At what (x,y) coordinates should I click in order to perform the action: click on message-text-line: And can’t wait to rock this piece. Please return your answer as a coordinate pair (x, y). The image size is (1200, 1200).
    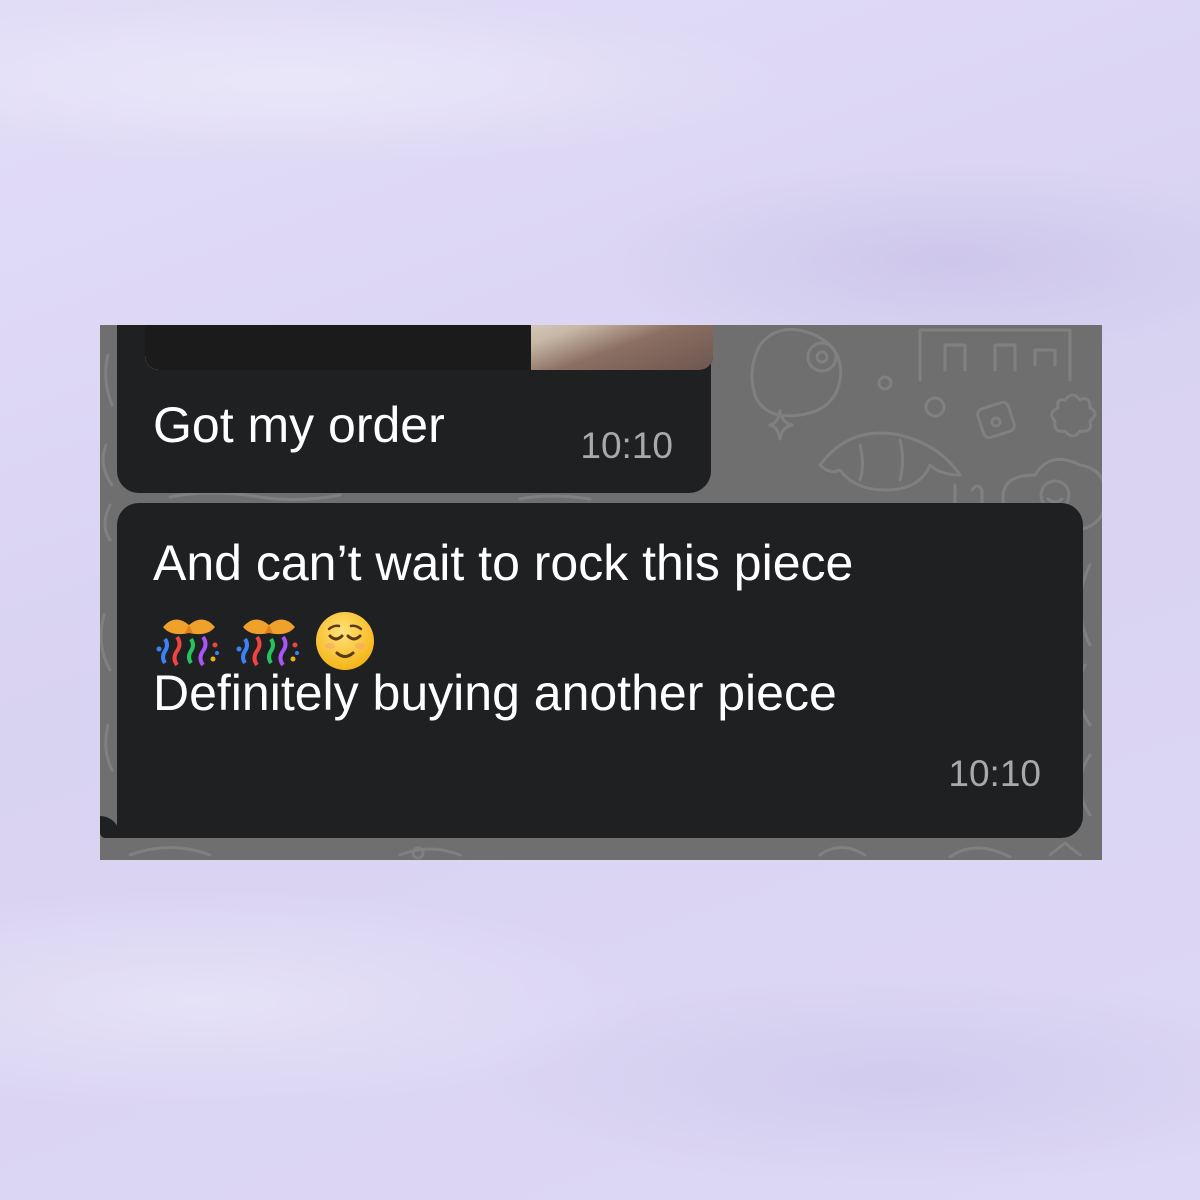
    Looking at the image, I should click on (503, 563).